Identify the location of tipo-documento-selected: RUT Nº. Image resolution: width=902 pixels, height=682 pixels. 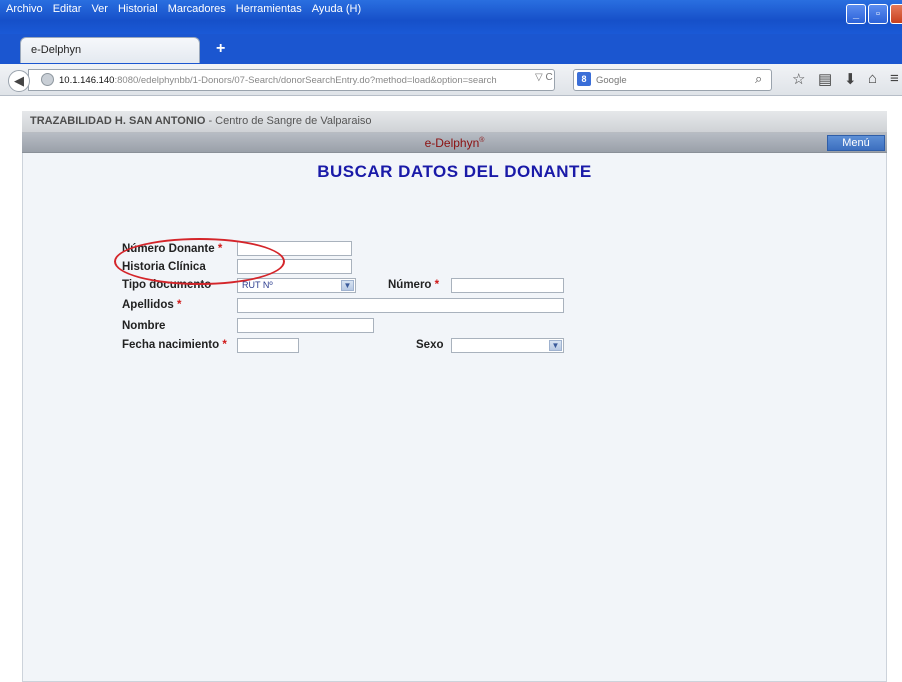
(257, 285).